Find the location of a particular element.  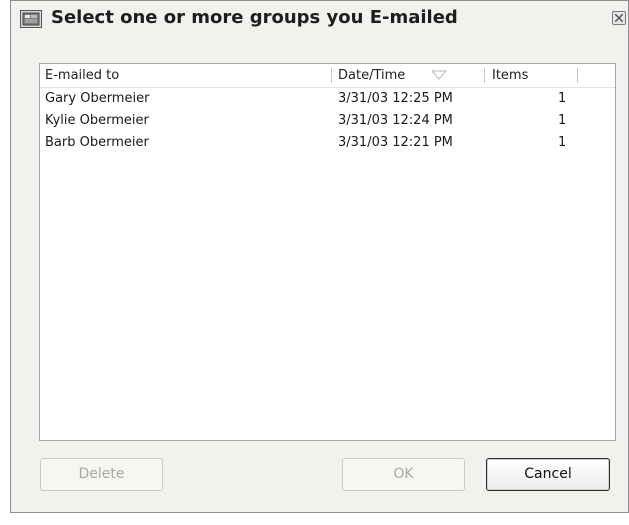

close-icon is located at coordinates (619, 18).